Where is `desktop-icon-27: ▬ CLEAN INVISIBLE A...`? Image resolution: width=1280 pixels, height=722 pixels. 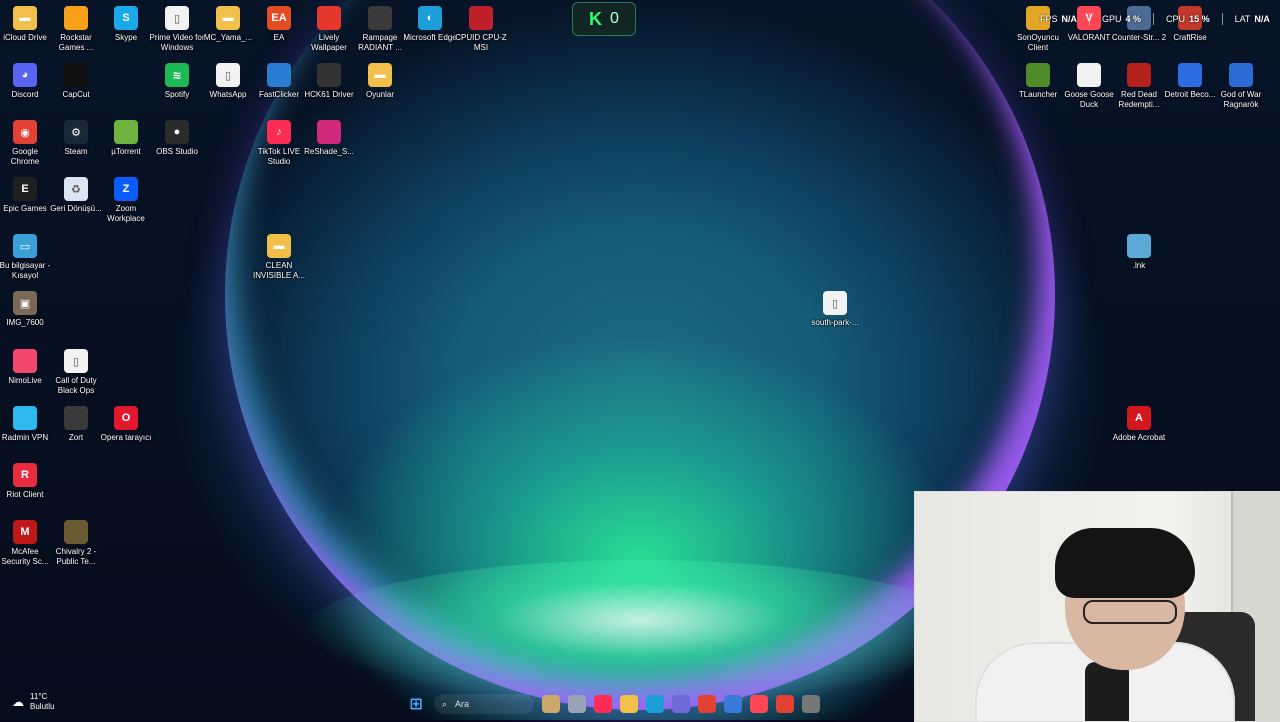 desktop-icon-27: ▬ CLEAN INVISIBLE A... is located at coordinates (279, 257).